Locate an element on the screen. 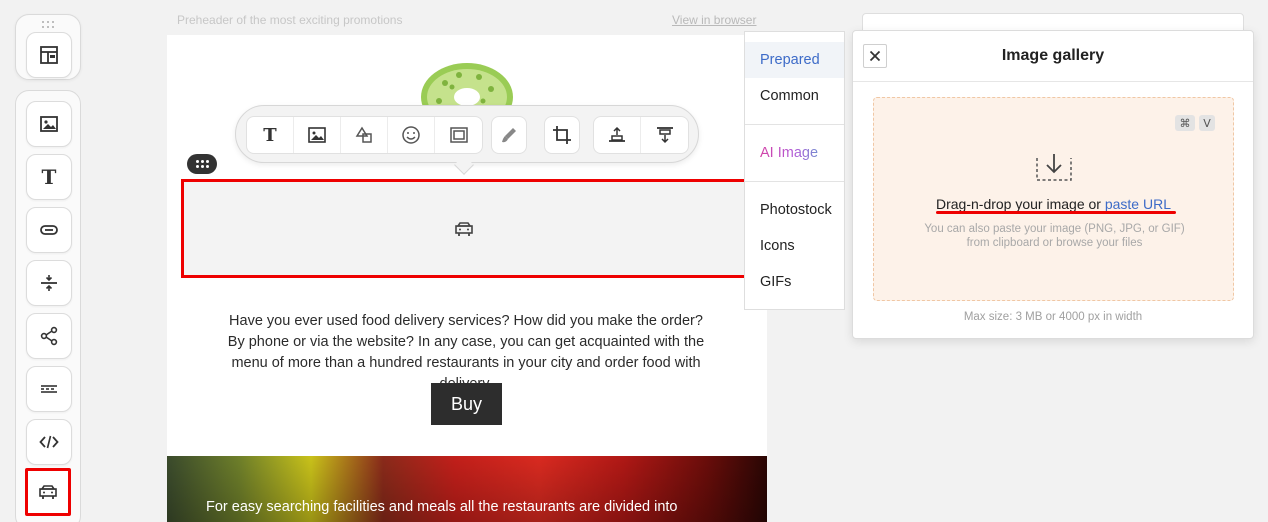 This screenshot has height=522, width=1268. layout-icon is located at coordinates (49, 55).